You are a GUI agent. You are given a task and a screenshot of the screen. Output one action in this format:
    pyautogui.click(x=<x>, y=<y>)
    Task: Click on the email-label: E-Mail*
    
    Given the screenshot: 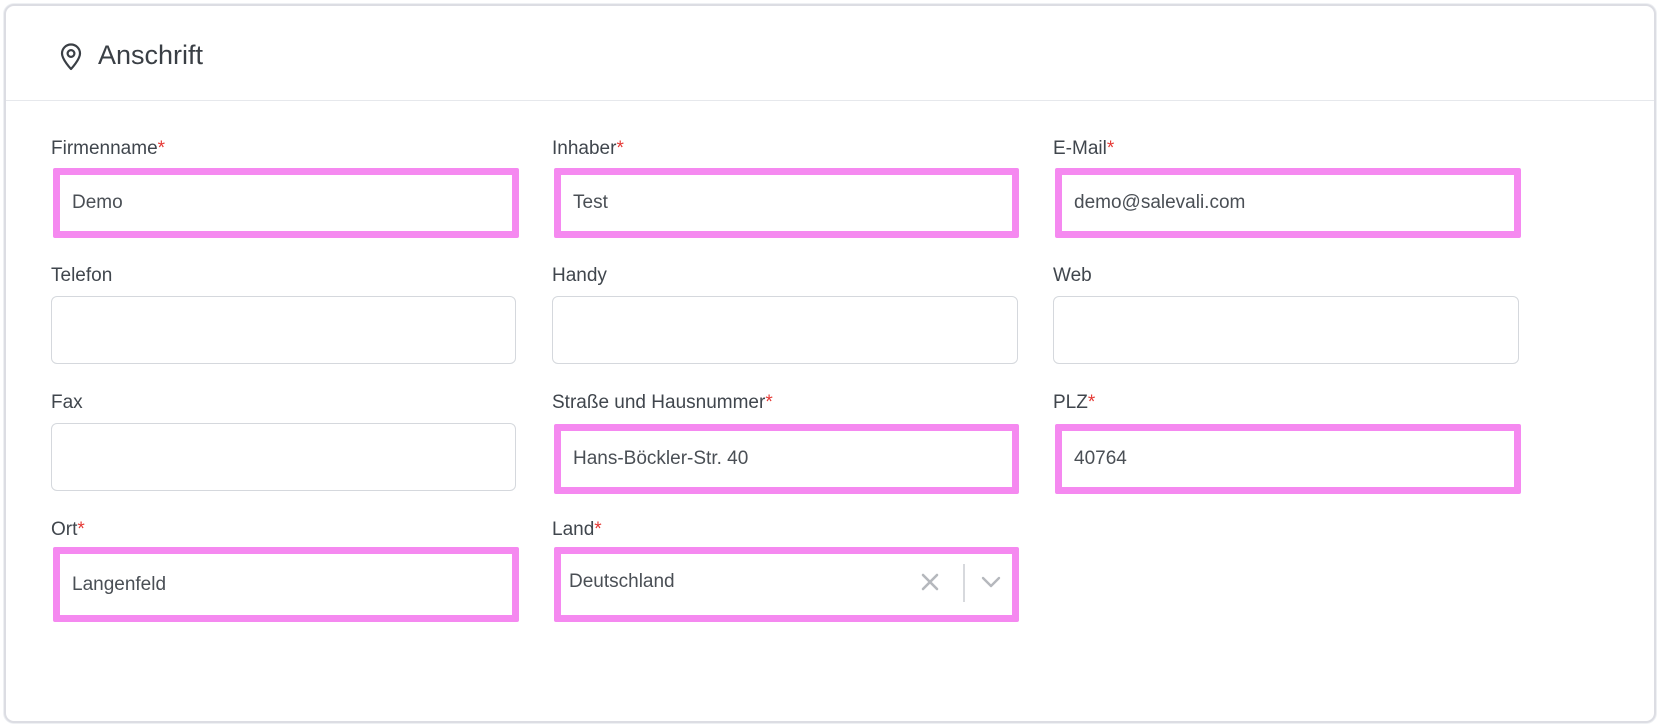 What is the action you would take?
    pyautogui.click(x=1083, y=149)
    